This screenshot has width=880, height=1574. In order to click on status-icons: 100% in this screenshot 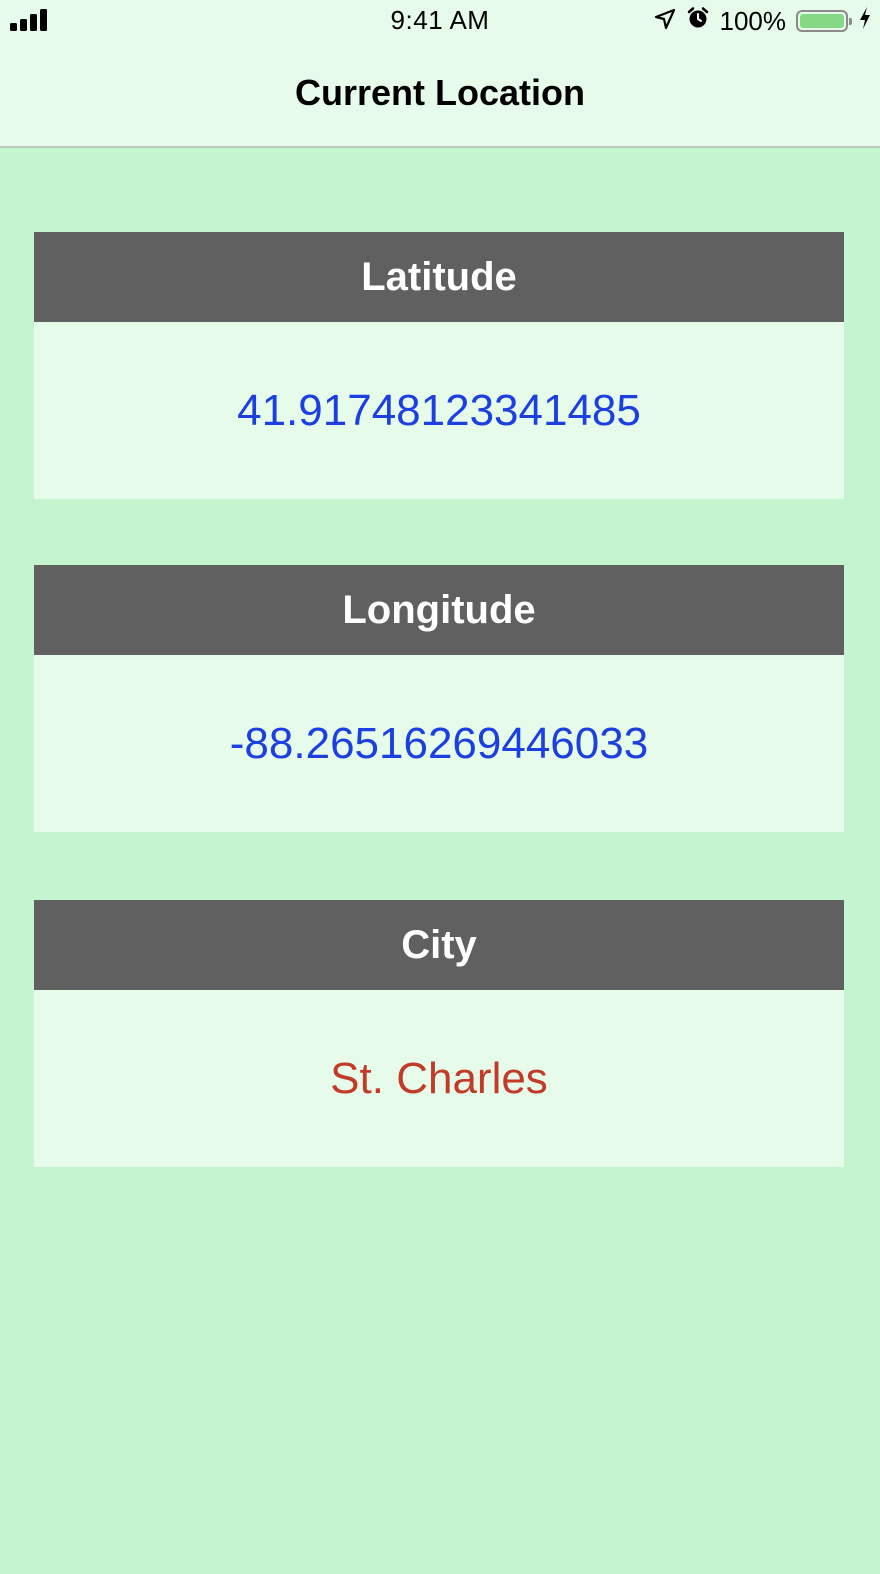, I will do `click(763, 21)`.